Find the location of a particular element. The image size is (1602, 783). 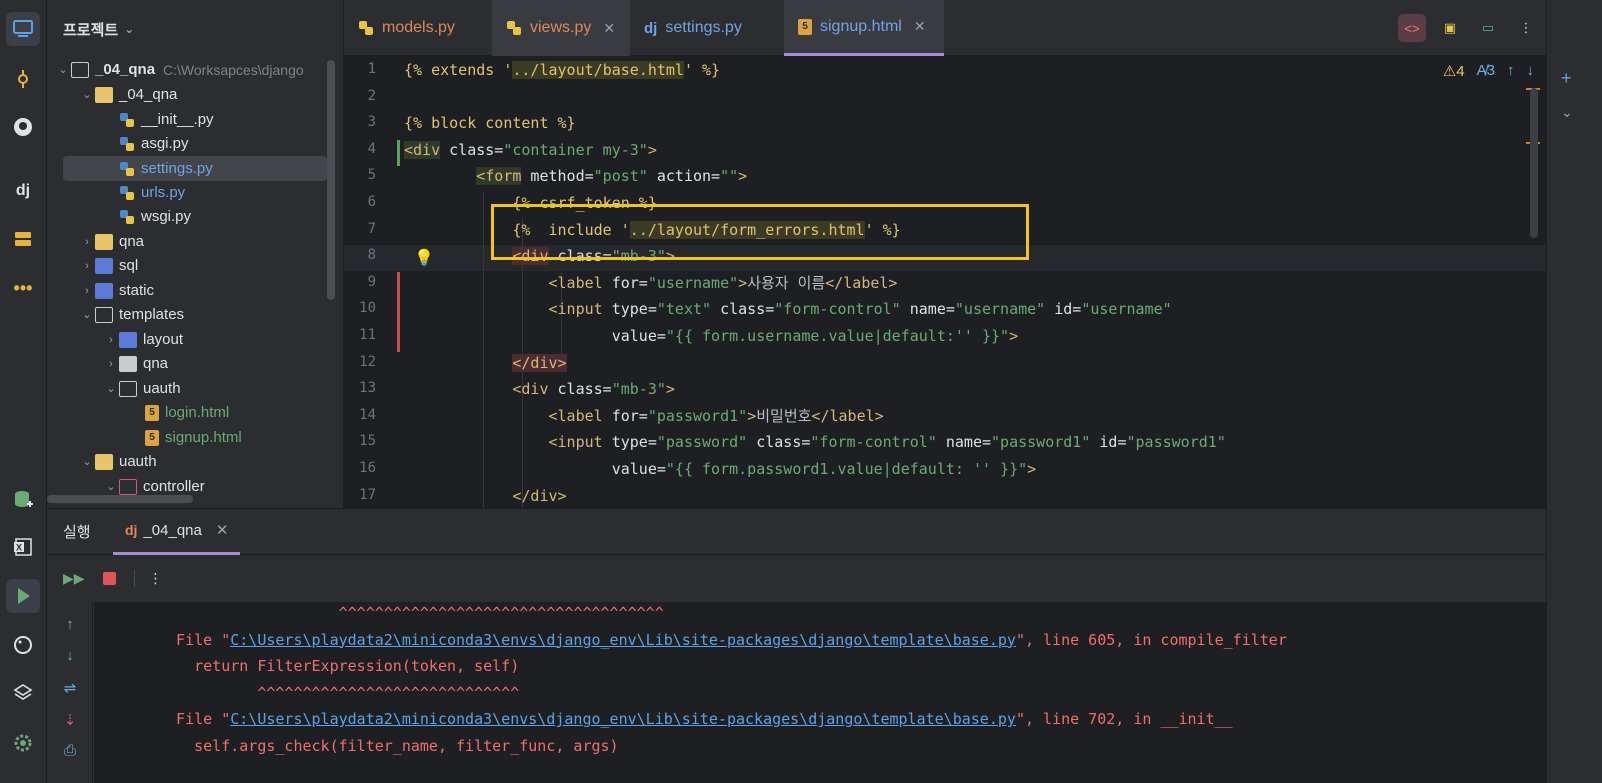

code-line: <div class="mb-3"> is located at coordinates (539, 389).